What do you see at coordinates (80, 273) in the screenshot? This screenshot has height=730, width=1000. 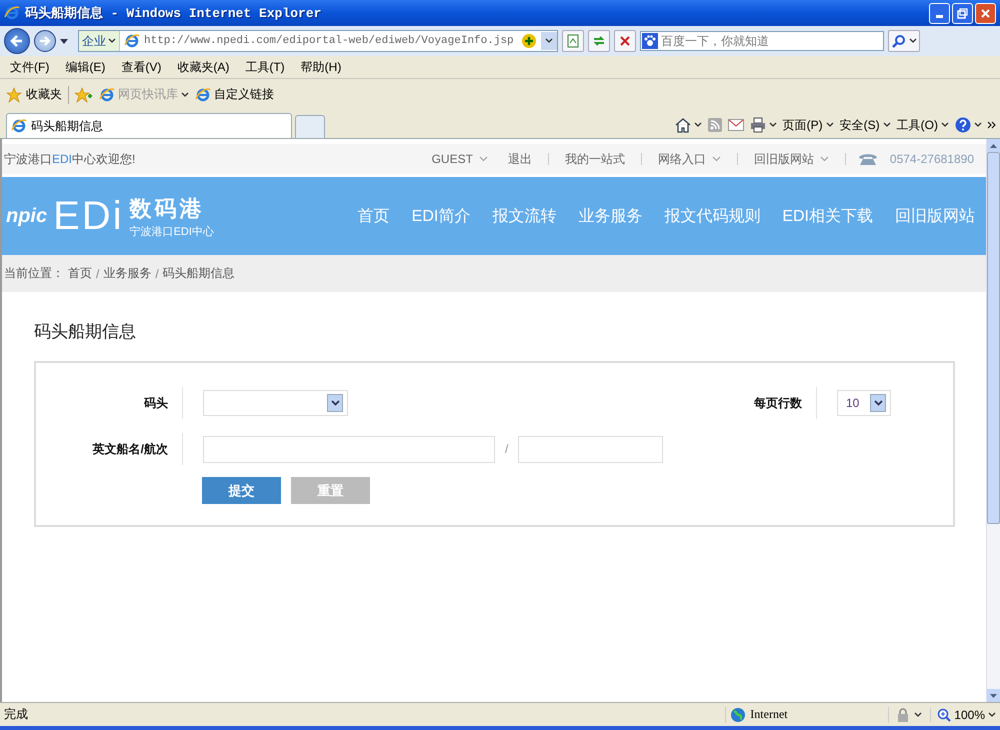 I see `breadcrumb-link: 首页` at bounding box center [80, 273].